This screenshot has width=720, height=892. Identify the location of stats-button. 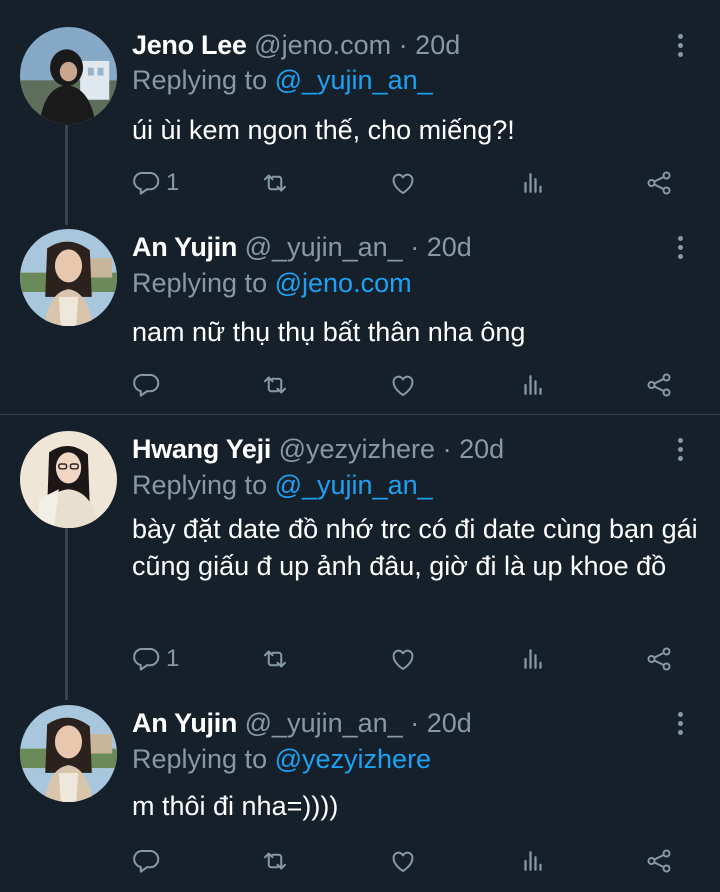
(533, 861).